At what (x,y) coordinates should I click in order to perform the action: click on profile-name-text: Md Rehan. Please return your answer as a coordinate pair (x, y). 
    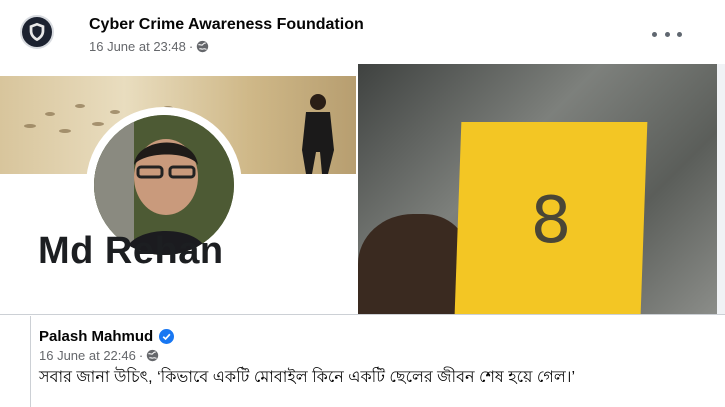
    Looking at the image, I should click on (131, 251).